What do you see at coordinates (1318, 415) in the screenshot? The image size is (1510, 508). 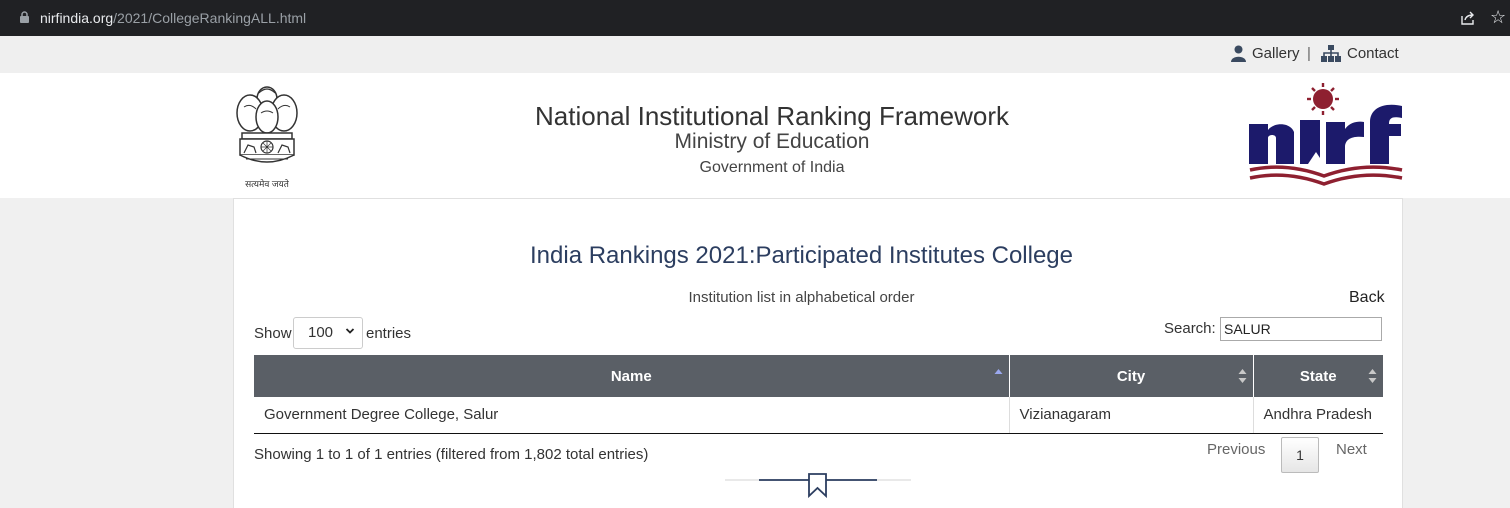 I see `cell-state: Andhra Pradesh` at bounding box center [1318, 415].